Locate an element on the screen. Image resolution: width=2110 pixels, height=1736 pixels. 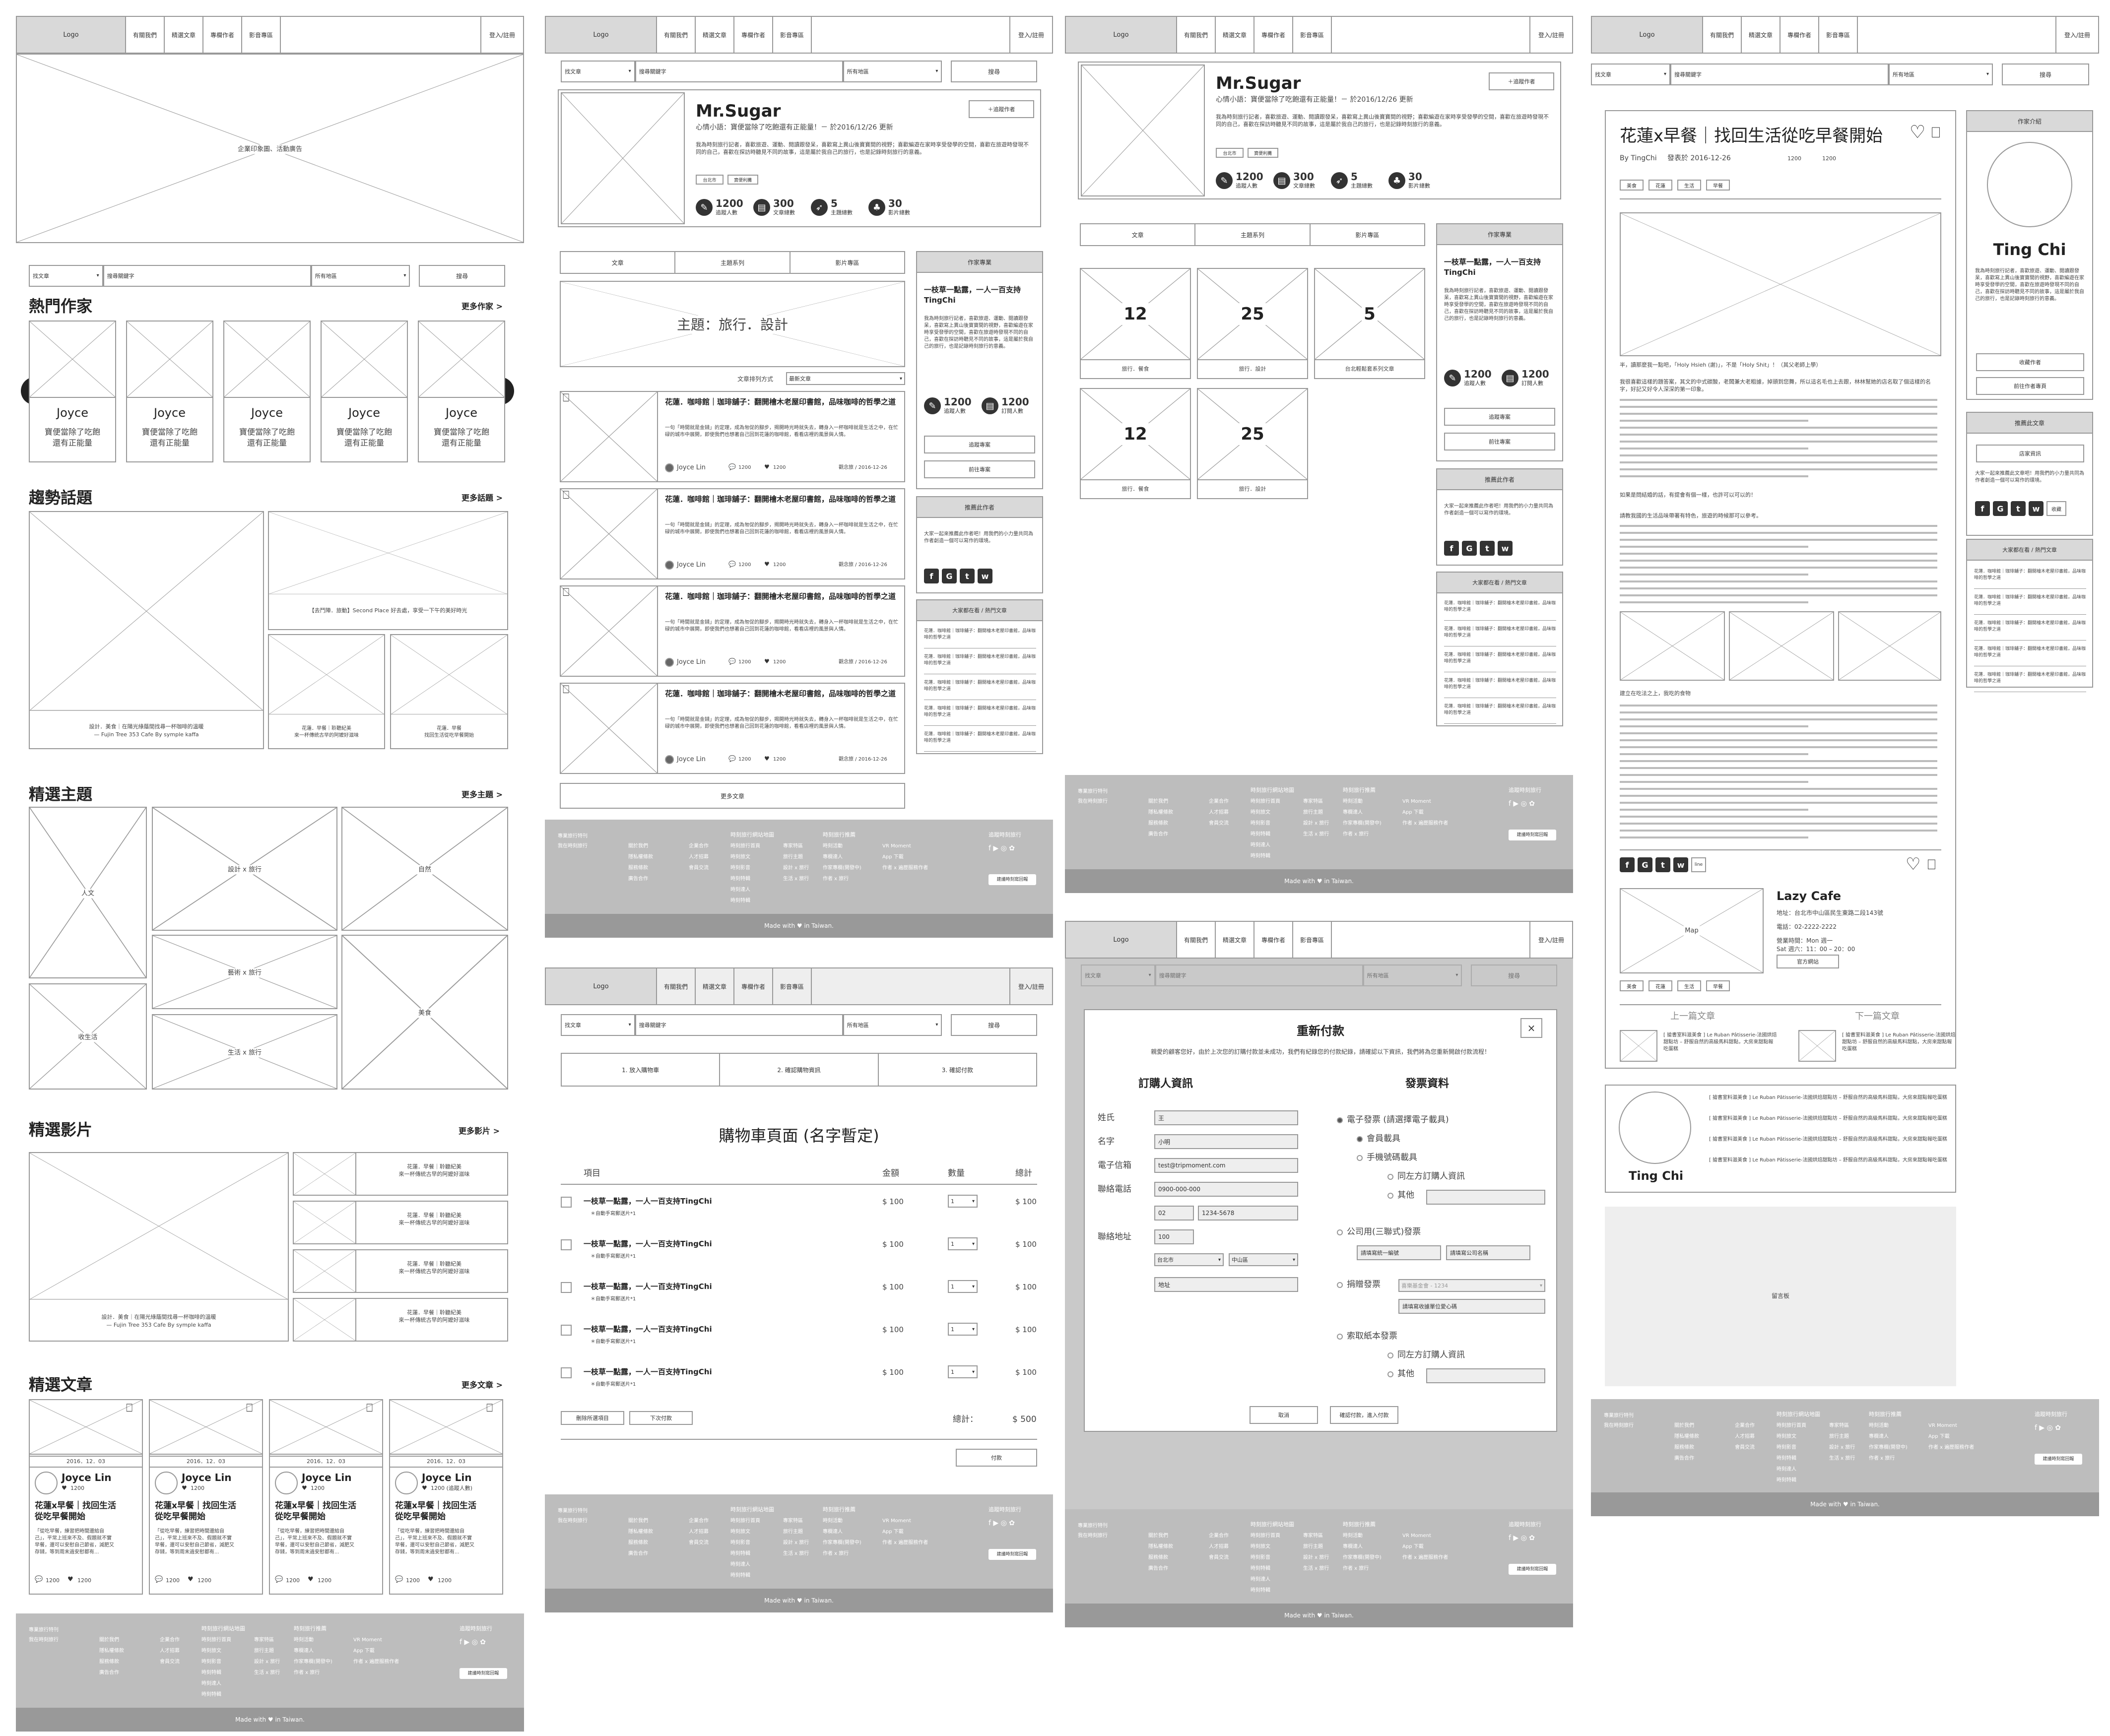
shop-tag: 生活 is located at coordinates (1689, 985).